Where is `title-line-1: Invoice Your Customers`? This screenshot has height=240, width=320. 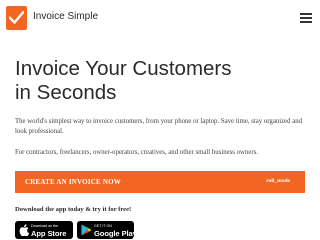 title-line-1: Invoice Your Customers is located at coordinates (123, 68).